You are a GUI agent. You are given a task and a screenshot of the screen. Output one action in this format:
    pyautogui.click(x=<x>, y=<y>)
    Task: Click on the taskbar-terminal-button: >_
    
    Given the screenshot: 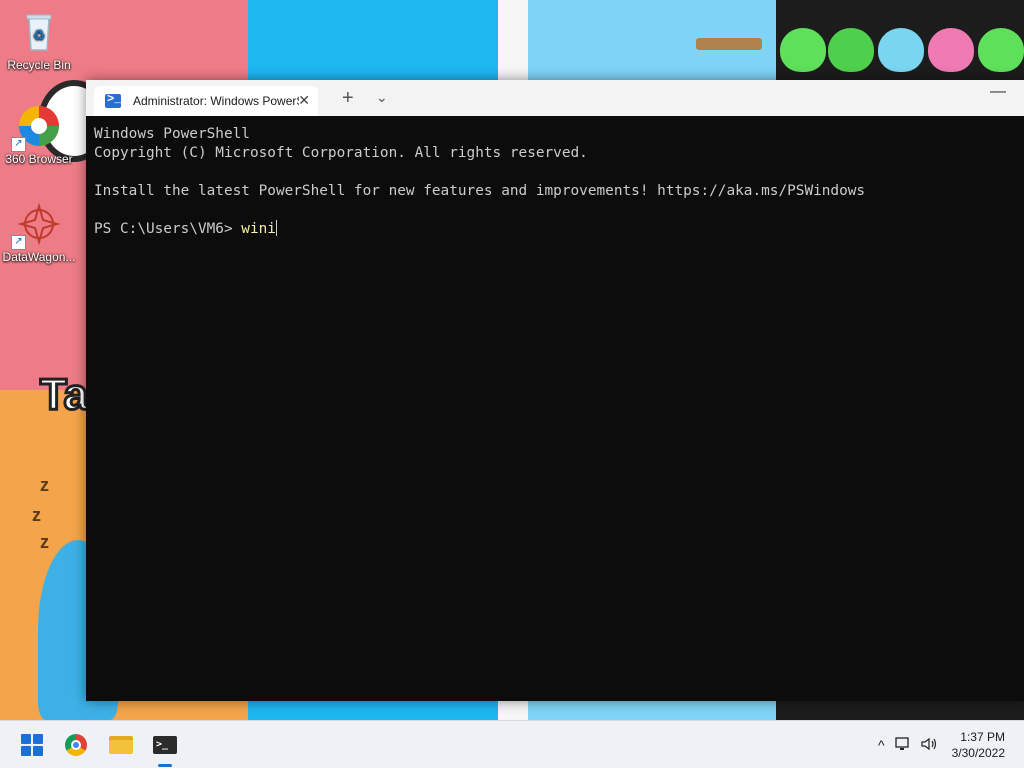 What is the action you would take?
    pyautogui.click(x=165, y=745)
    